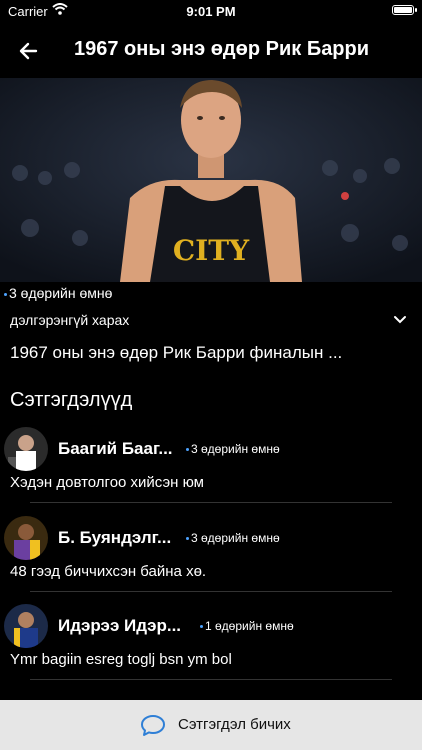 This screenshot has height=750, width=422. I want to click on write-comment-button: Сэтгэгдэл бичих, so click(211, 725).